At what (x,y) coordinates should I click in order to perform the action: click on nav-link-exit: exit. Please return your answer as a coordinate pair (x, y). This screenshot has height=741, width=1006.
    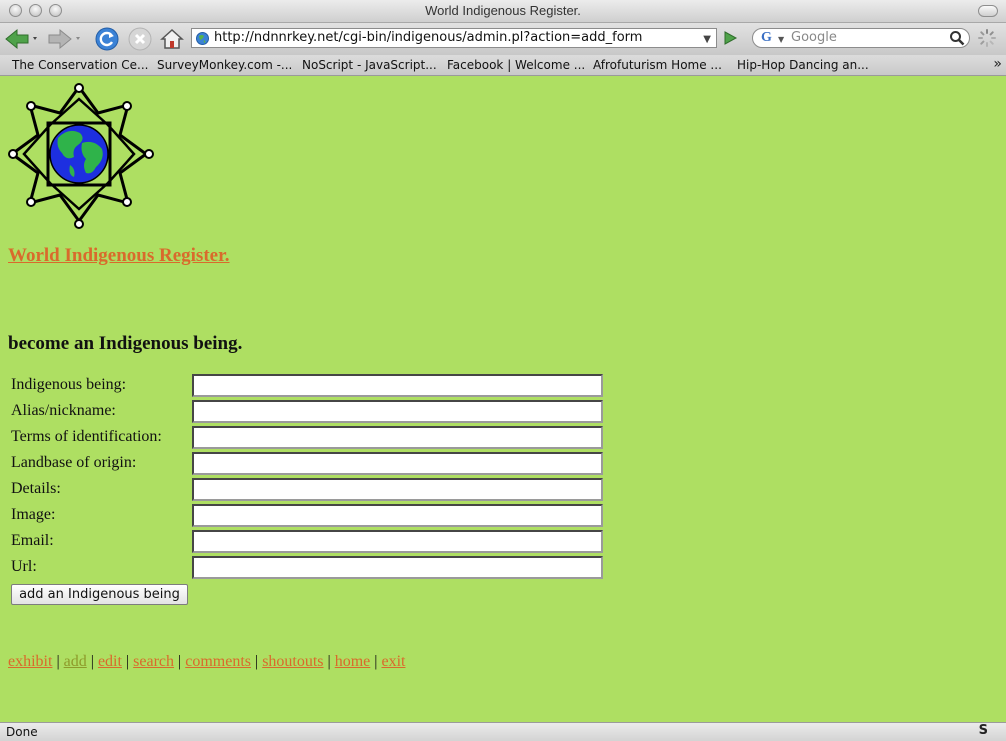
    Looking at the image, I should click on (393, 661).